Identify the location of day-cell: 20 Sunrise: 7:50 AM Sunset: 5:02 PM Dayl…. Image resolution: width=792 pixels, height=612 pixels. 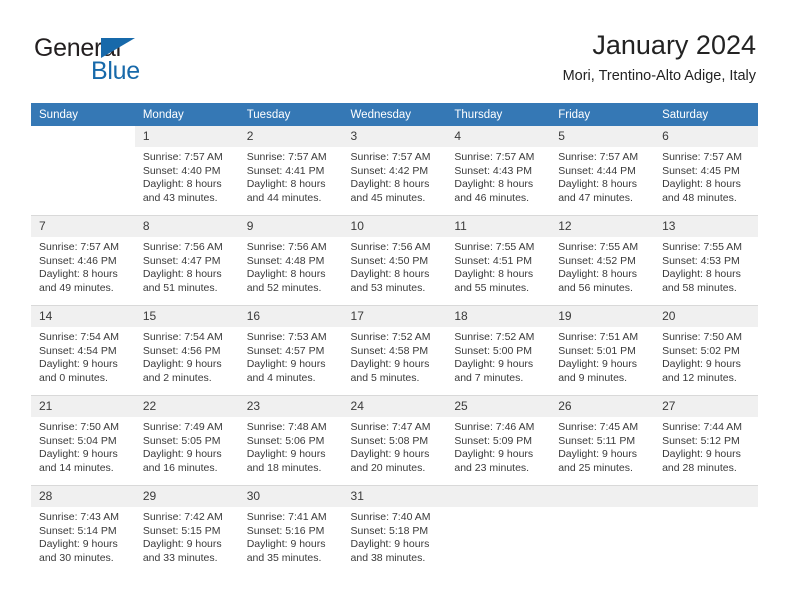
(706, 350).